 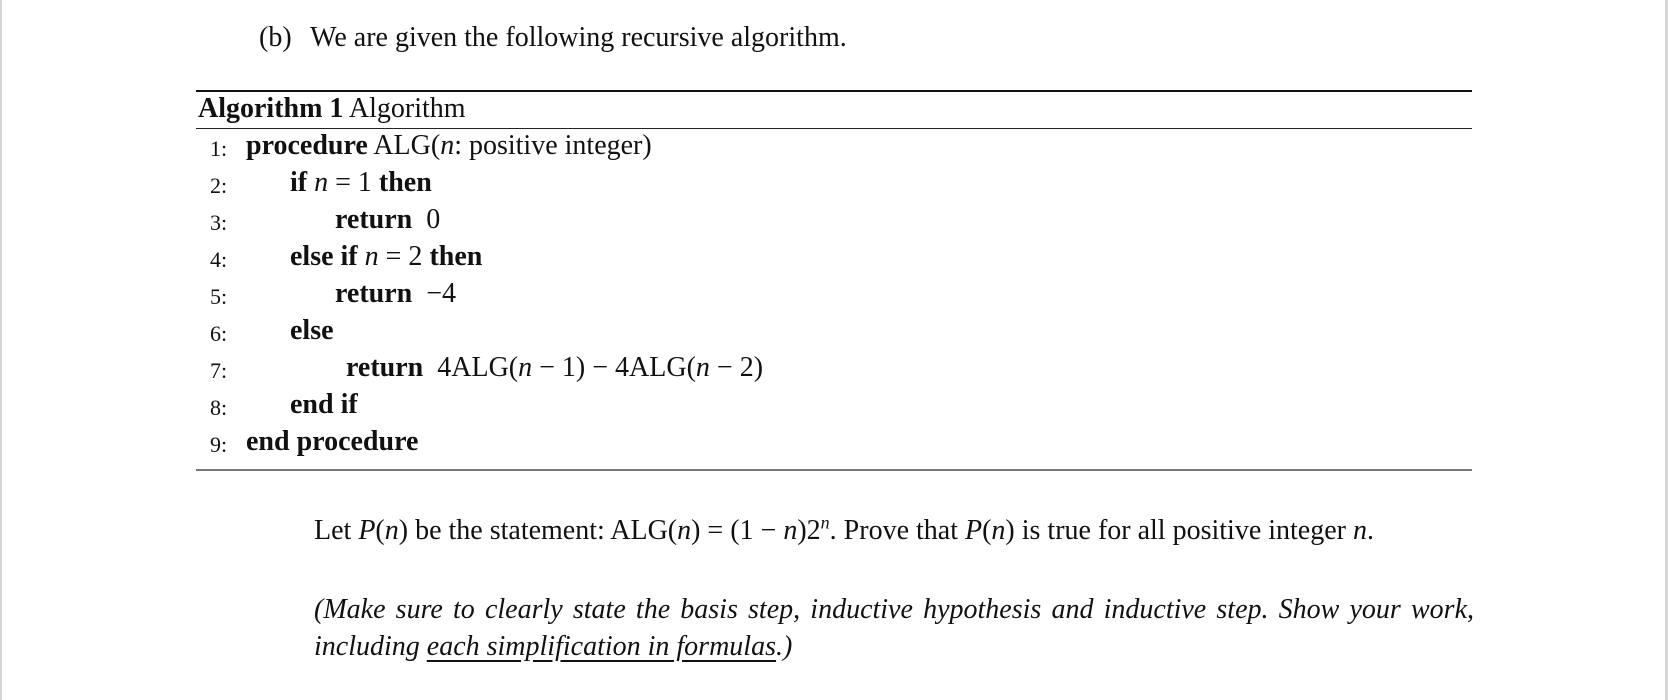 What do you see at coordinates (336, 530) in the screenshot?
I see `text: Let` at bounding box center [336, 530].